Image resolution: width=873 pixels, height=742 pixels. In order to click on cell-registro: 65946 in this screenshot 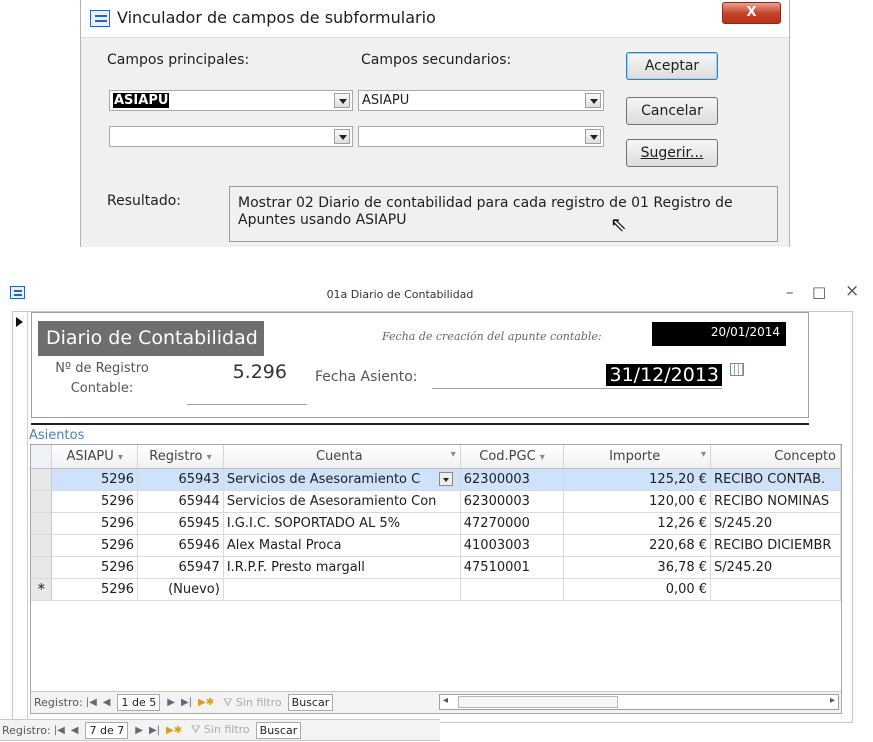, I will do `click(180, 545)`.